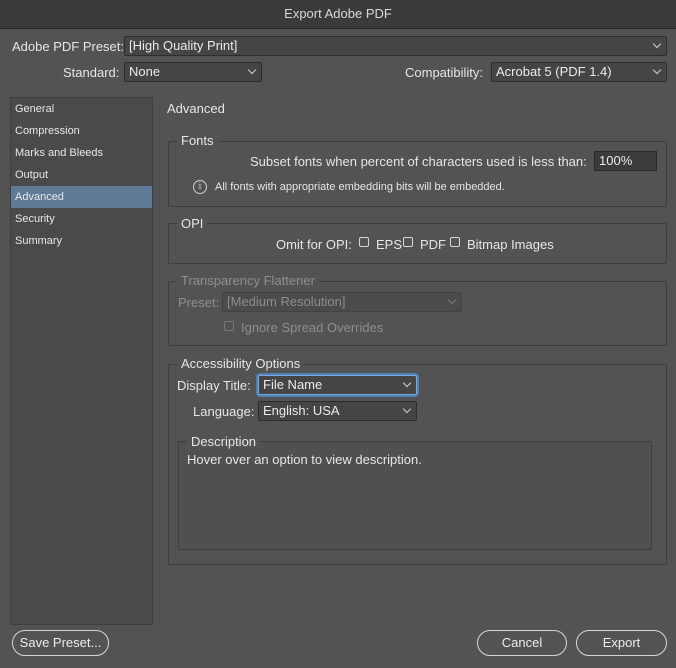 The height and width of the screenshot is (668, 676). What do you see at coordinates (286, 301) in the screenshot?
I see `transparency-preset-value: [Medium Resolution]` at bounding box center [286, 301].